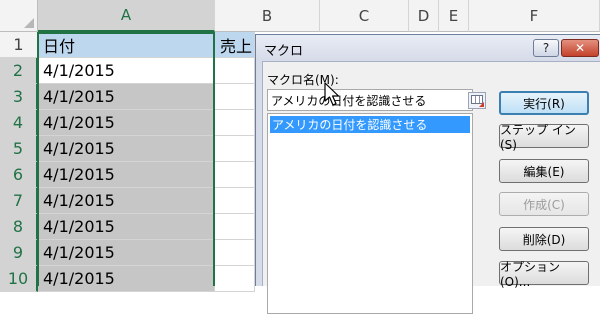  I want to click on step-into-button: ステップ イン(S), so click(544, 137).